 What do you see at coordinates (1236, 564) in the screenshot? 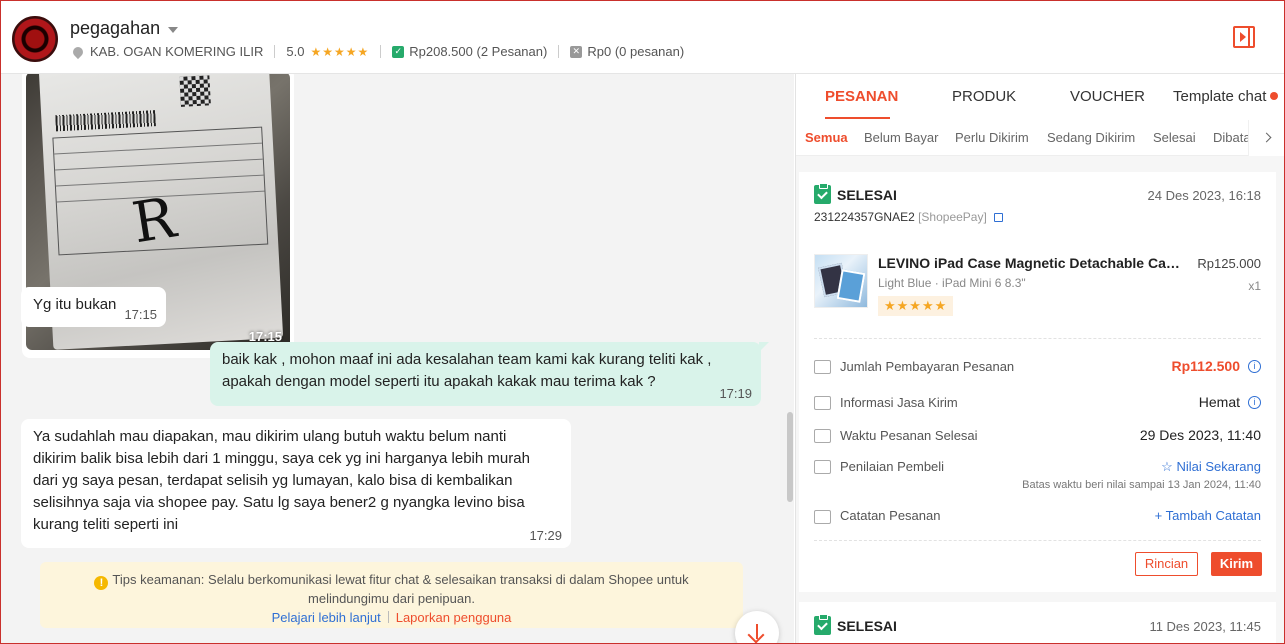
I see `send-order-button: Kirim` at bounding box center [1236, 564].